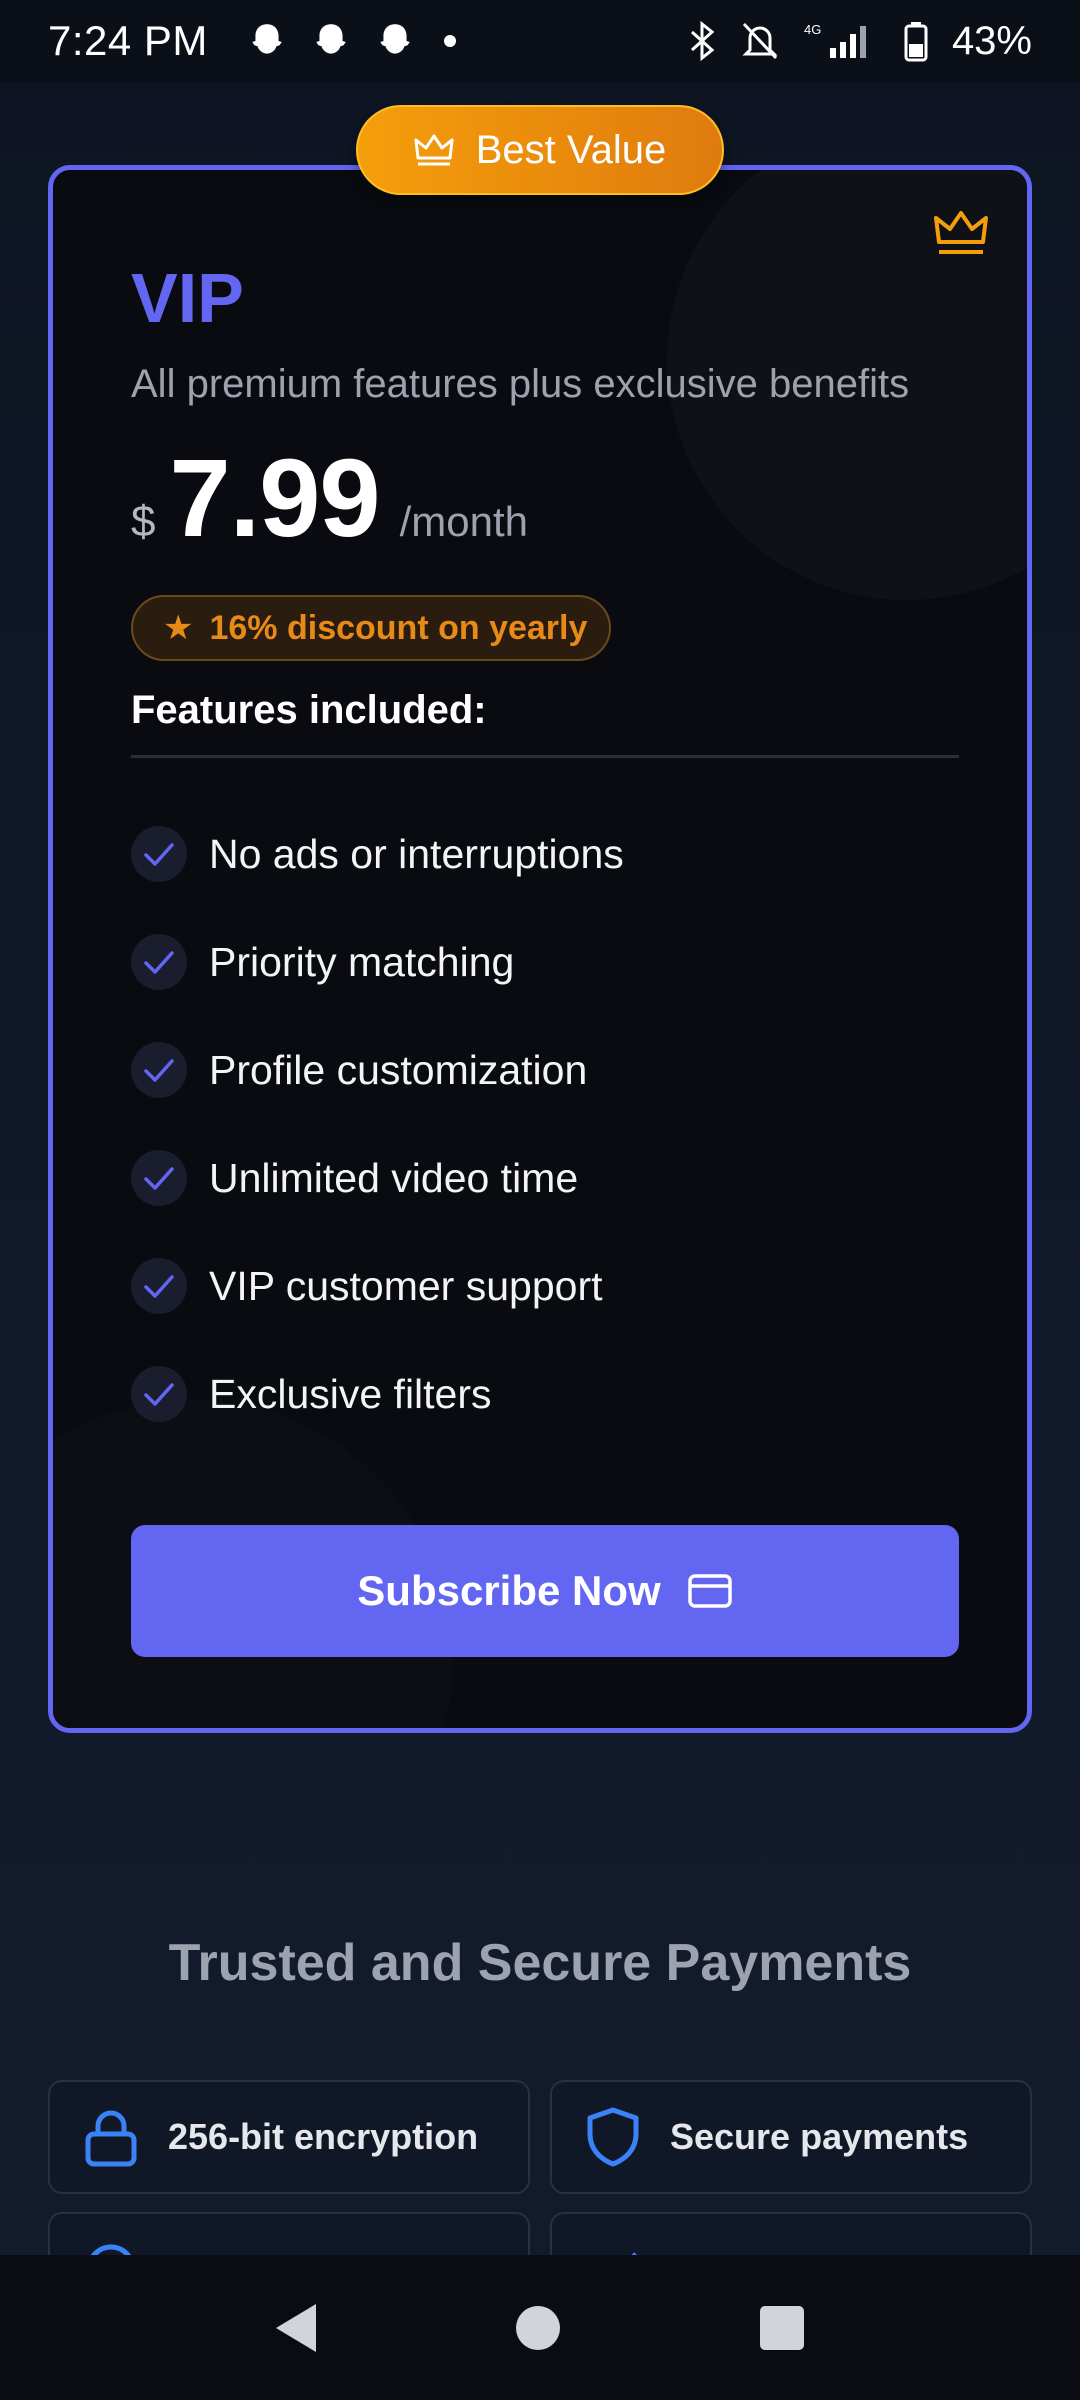  I want to click on features-title: Features included:, so click(309, 710).